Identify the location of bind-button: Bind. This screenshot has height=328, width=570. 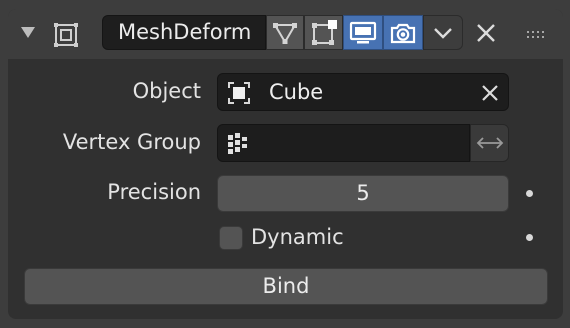
(286, 286).